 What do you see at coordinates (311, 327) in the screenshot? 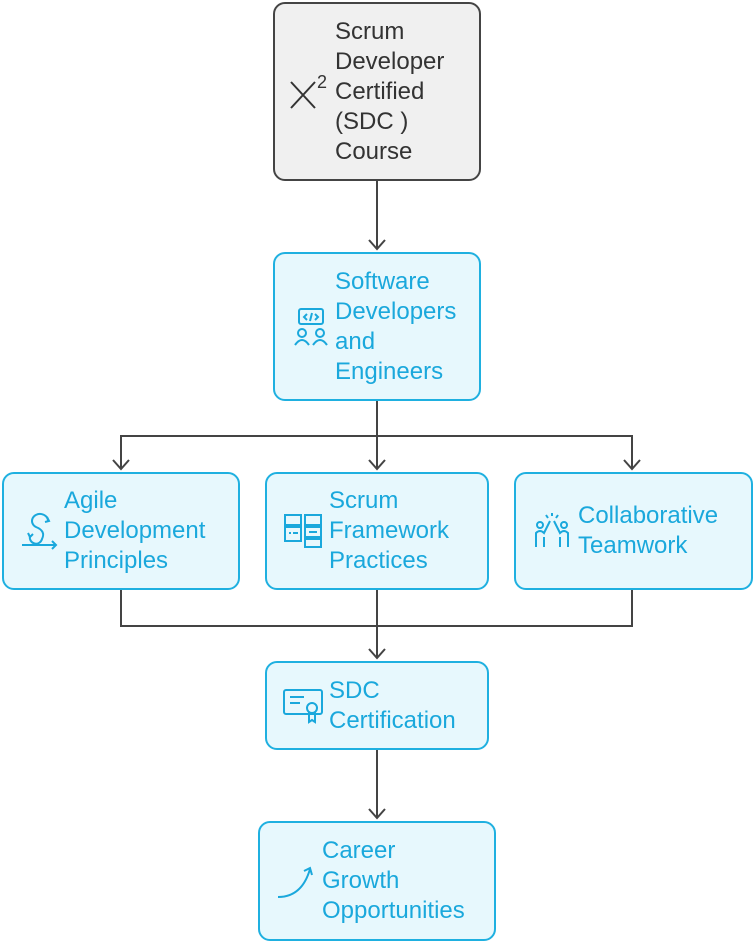
I see `developers-code-icon` at bounding box center [311, 327].